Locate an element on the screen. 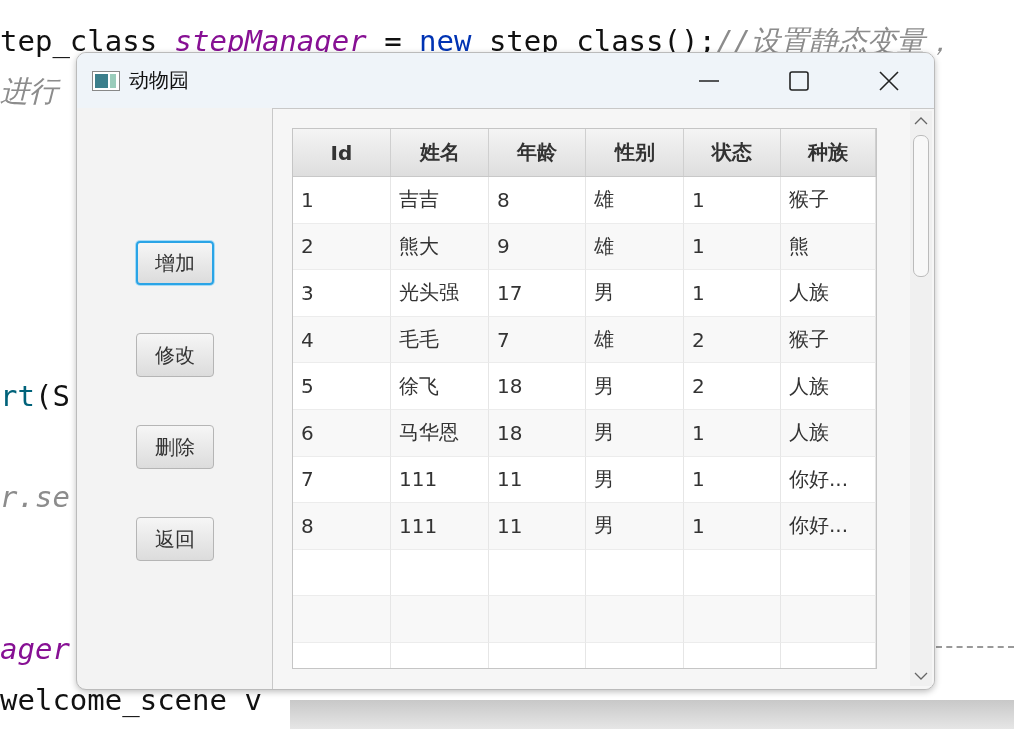  table-cell: 熊 is located at coordinates (828, 247).